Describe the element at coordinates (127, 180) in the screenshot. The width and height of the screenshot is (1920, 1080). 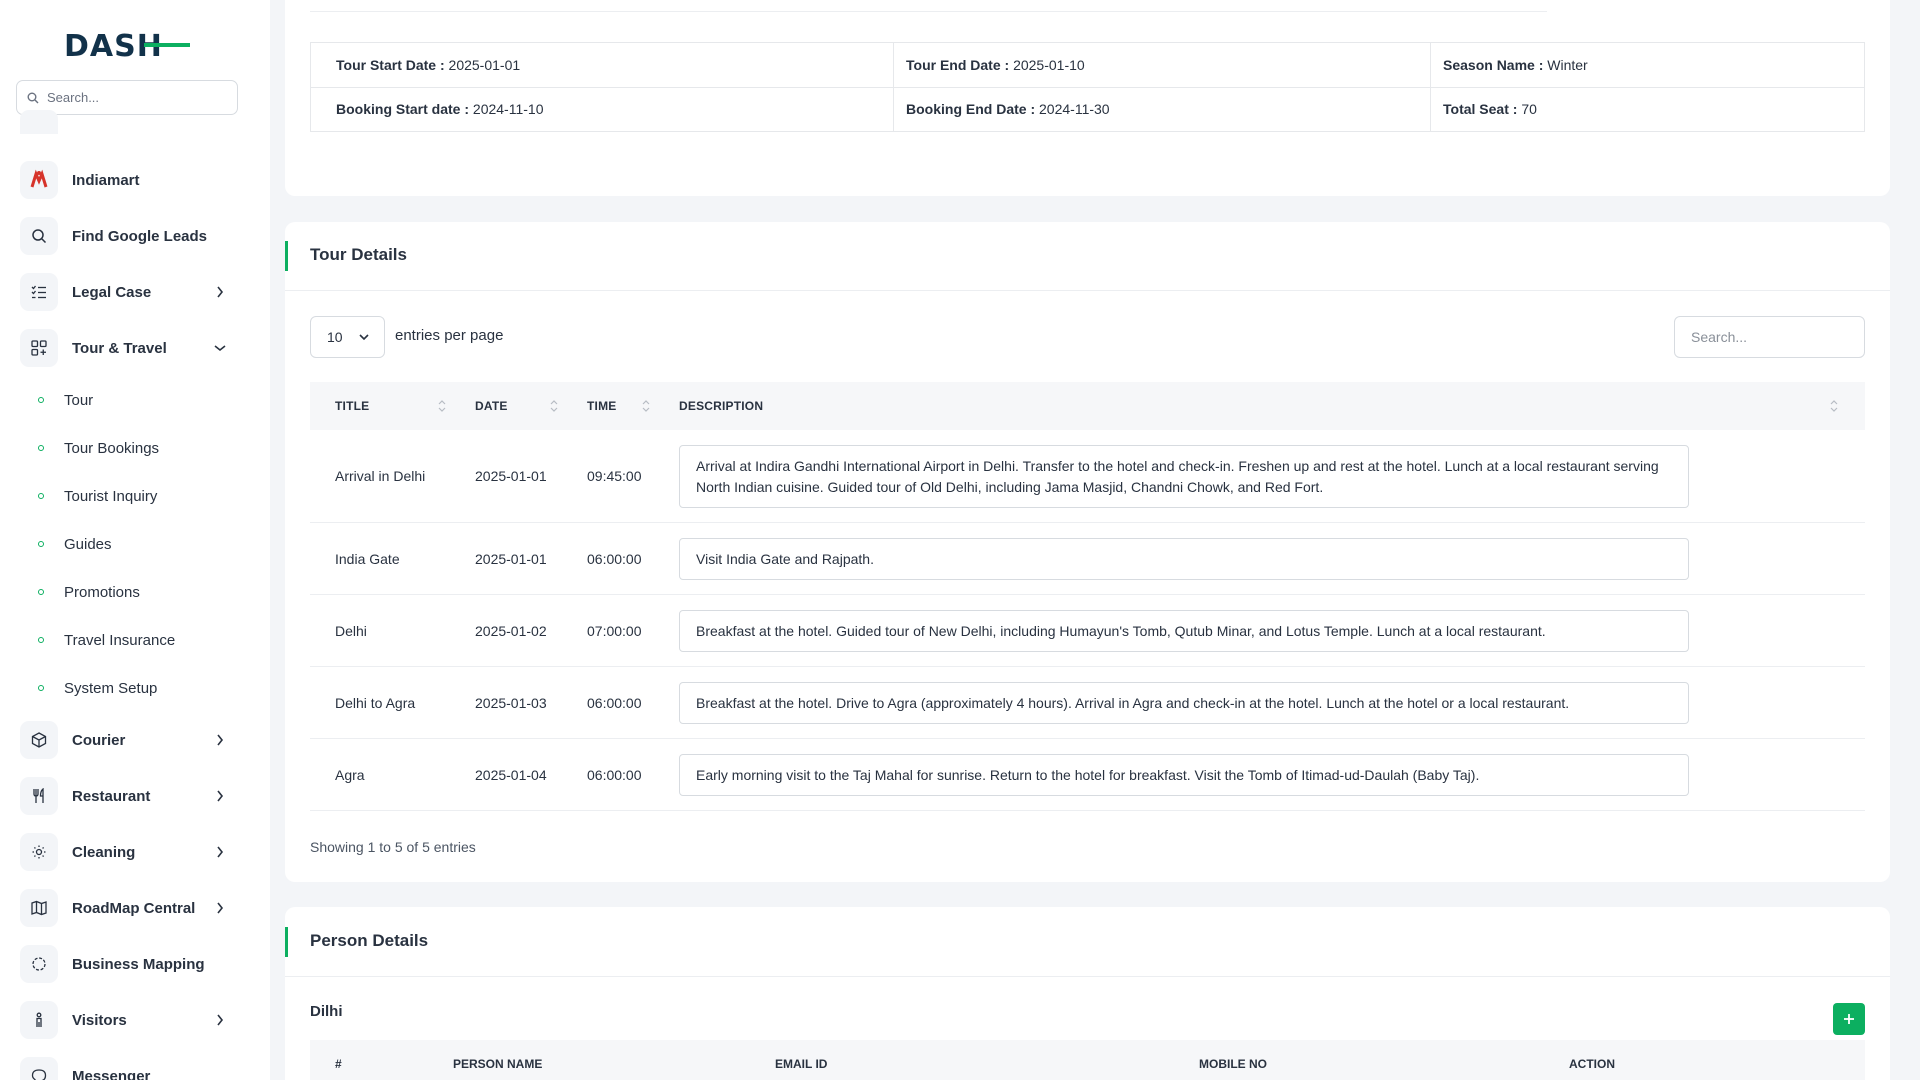
I see `sidebar-item-indiamart: Indiamart` at that location.